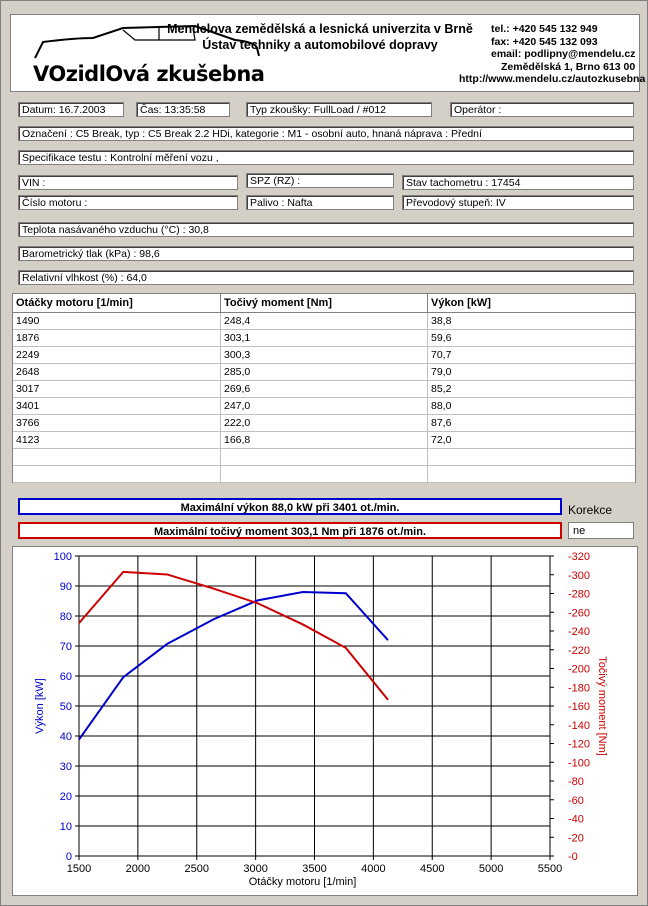 Image resolution: width=648 pixels, height=906 pixels. I want to click on table-cell: 2249, so click(117, 355).